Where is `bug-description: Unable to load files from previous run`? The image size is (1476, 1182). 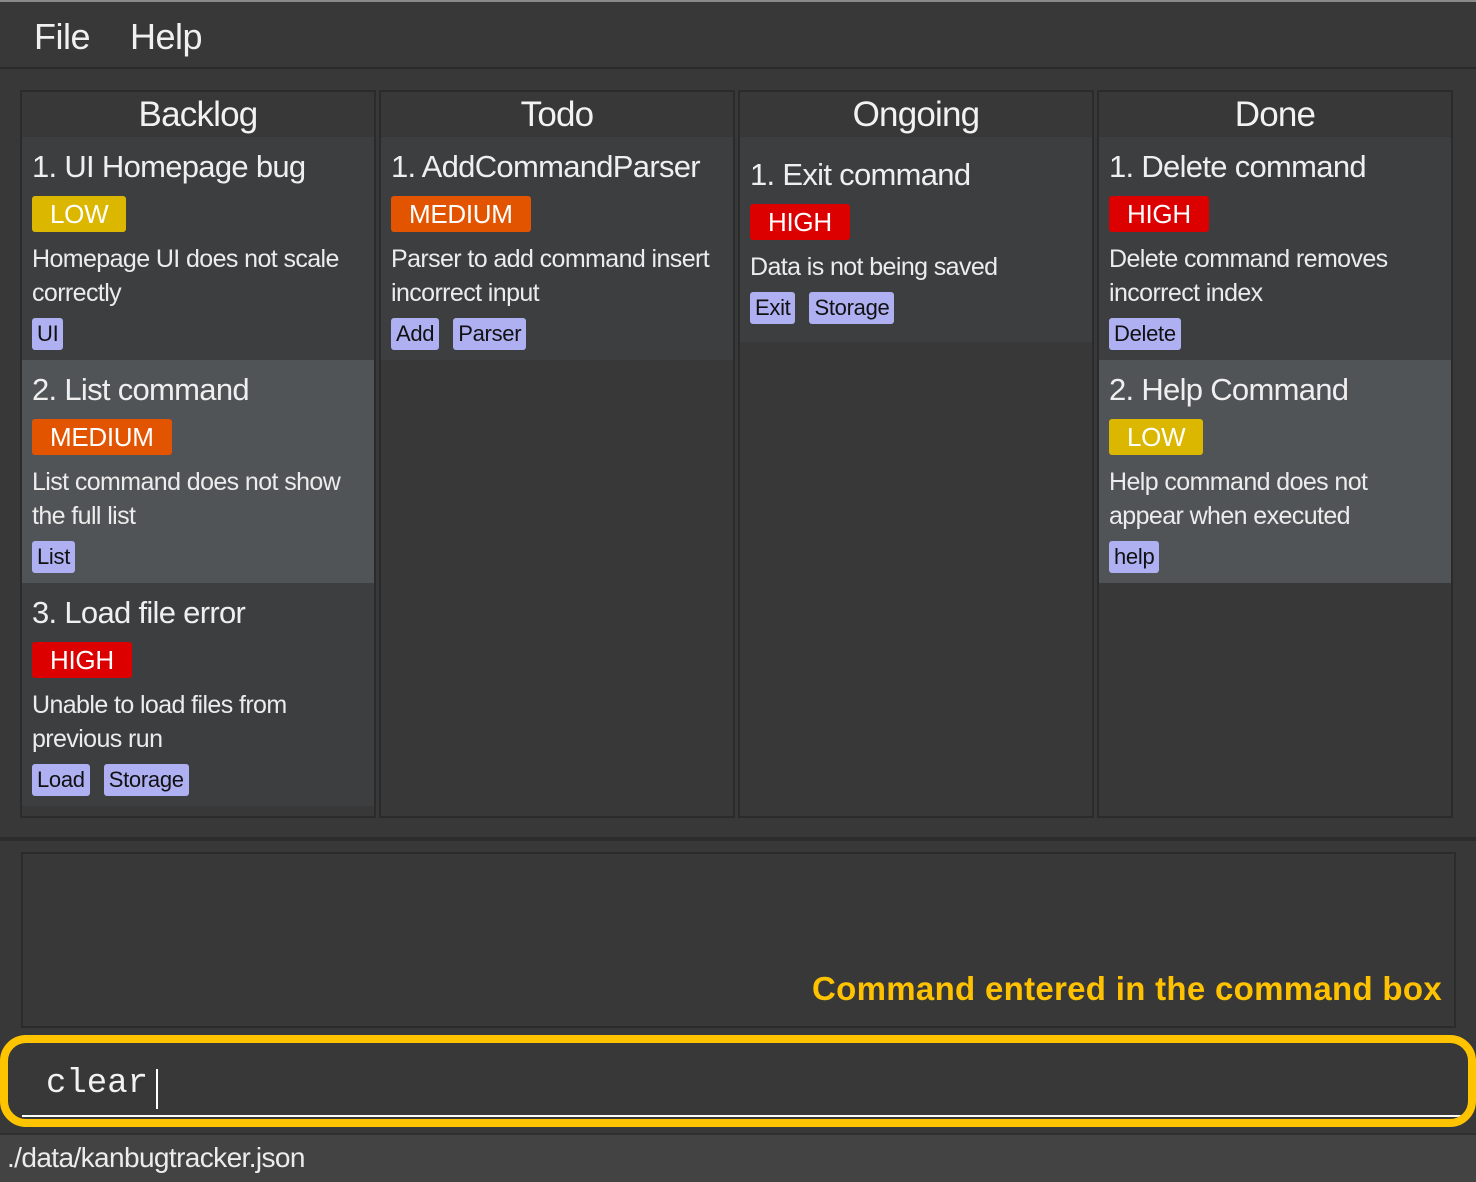
bug-description: Unable to load files from previous run is located at coordinates (159, 722).